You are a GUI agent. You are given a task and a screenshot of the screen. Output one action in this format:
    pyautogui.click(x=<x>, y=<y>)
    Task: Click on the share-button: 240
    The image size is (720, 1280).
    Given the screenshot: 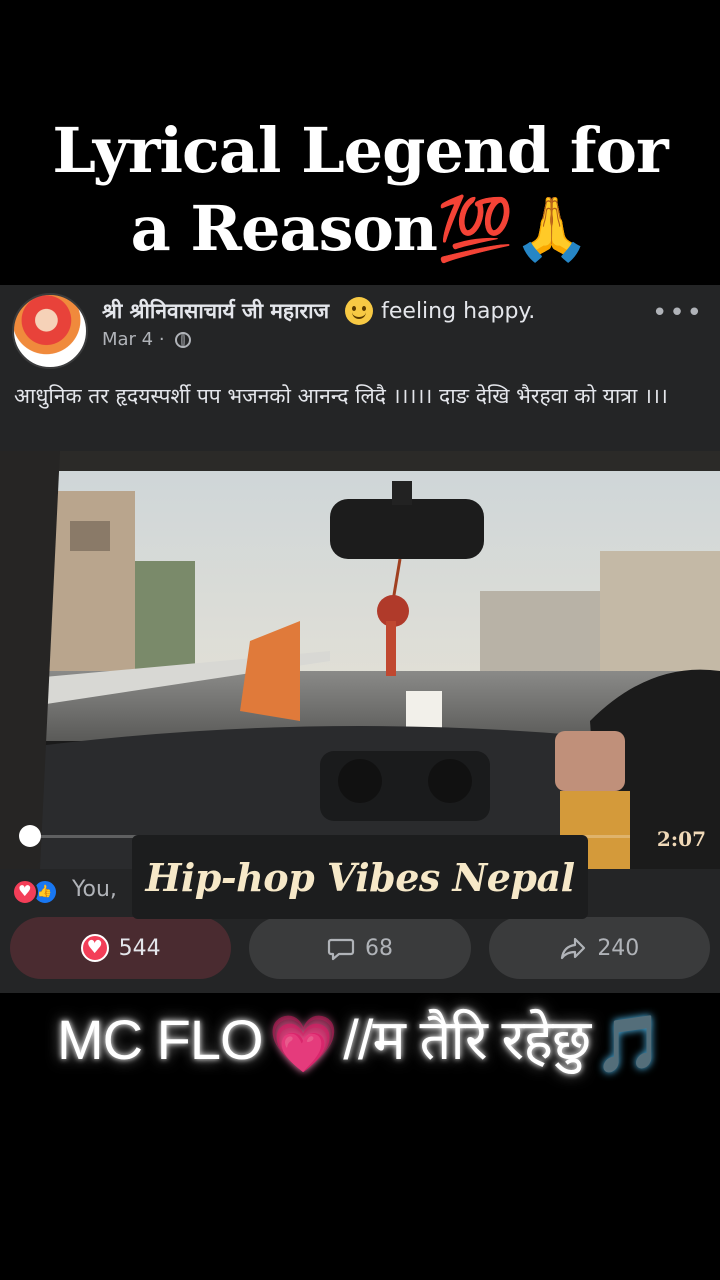 What is the action you would take?
    pyautogui.click(x=599, y=948)
    